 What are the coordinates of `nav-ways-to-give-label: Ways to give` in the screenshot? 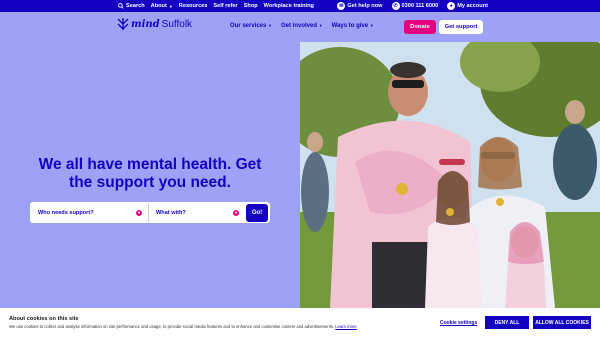 It's located at (350, 26).